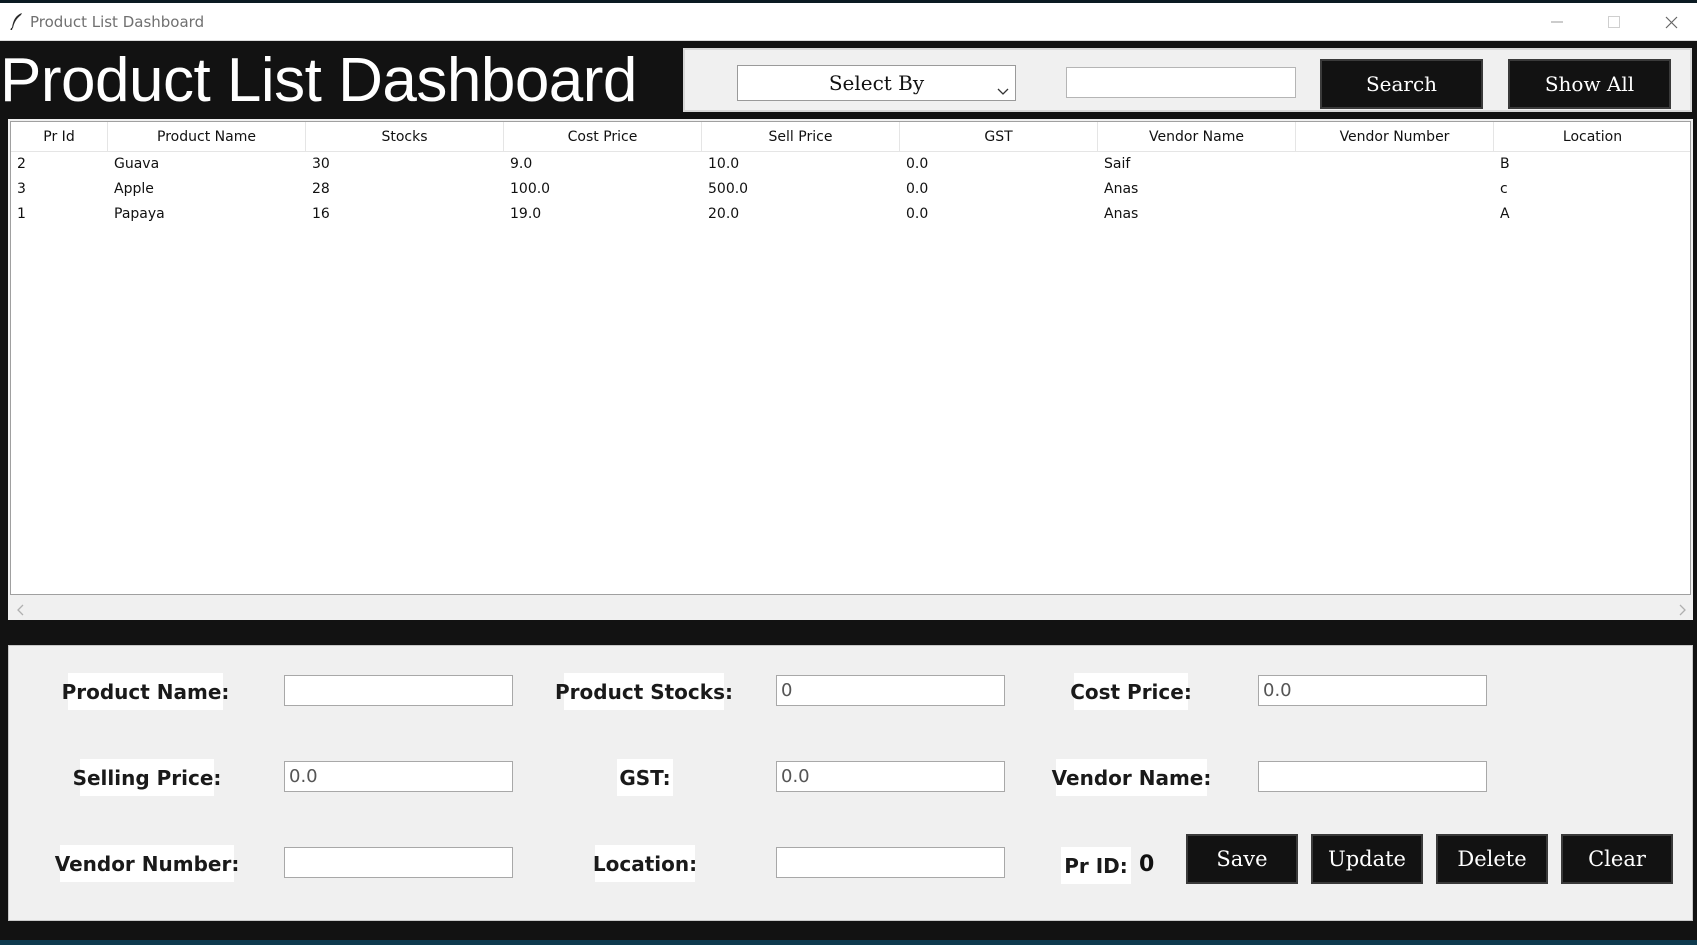 The width and height of the screenshot is (1697, 945). Describe the element at coordinates (1492, 859) in the screenshot. I see `delete-button: Delete` at that location.